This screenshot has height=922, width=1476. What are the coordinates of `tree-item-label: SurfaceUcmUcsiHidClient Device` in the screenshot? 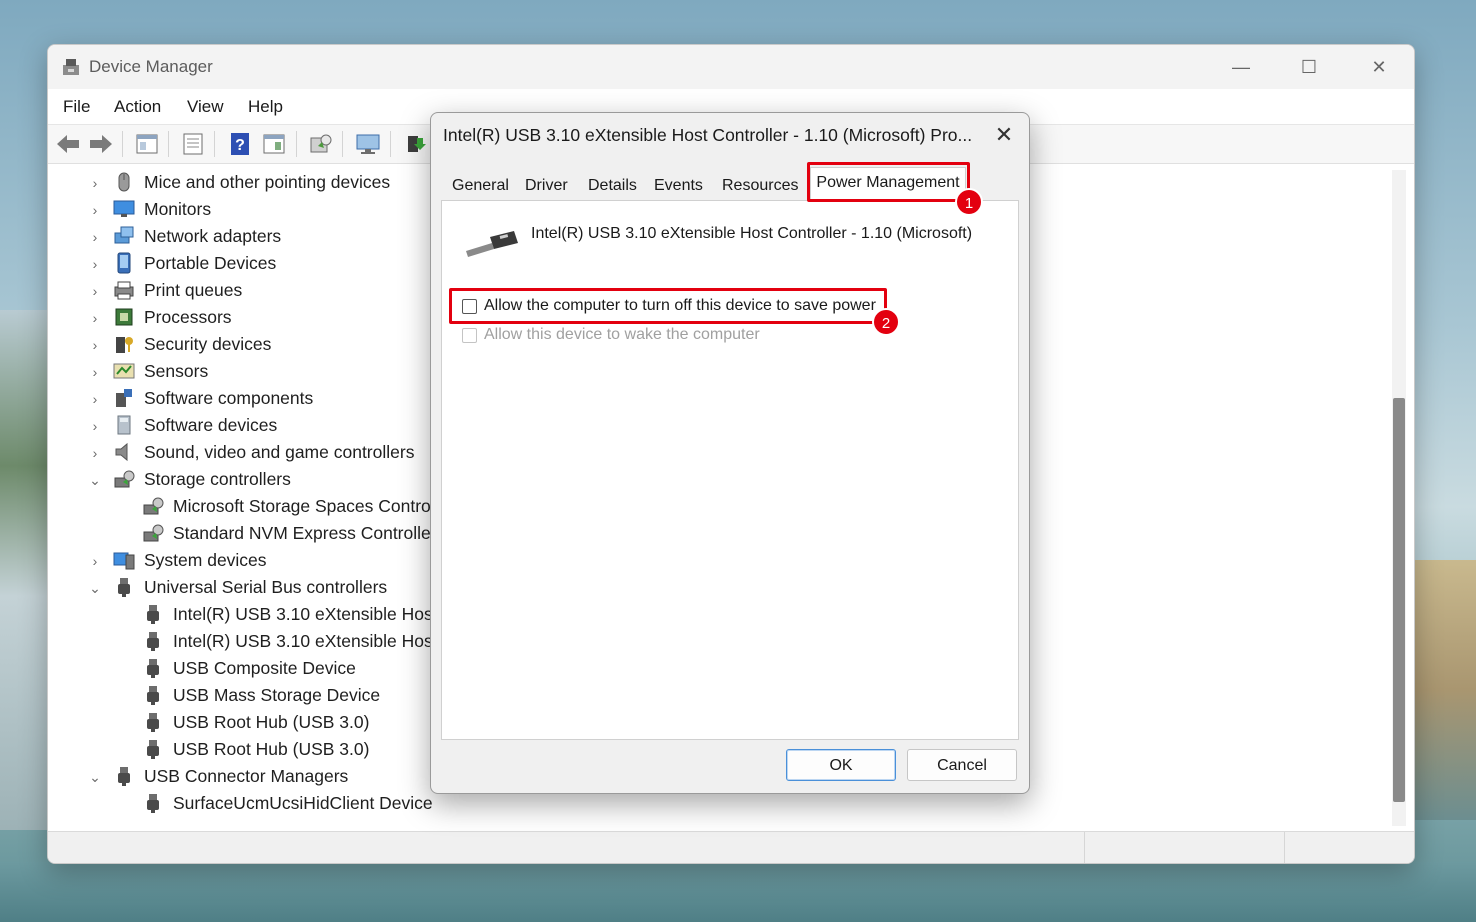 It's located at (303, 803).